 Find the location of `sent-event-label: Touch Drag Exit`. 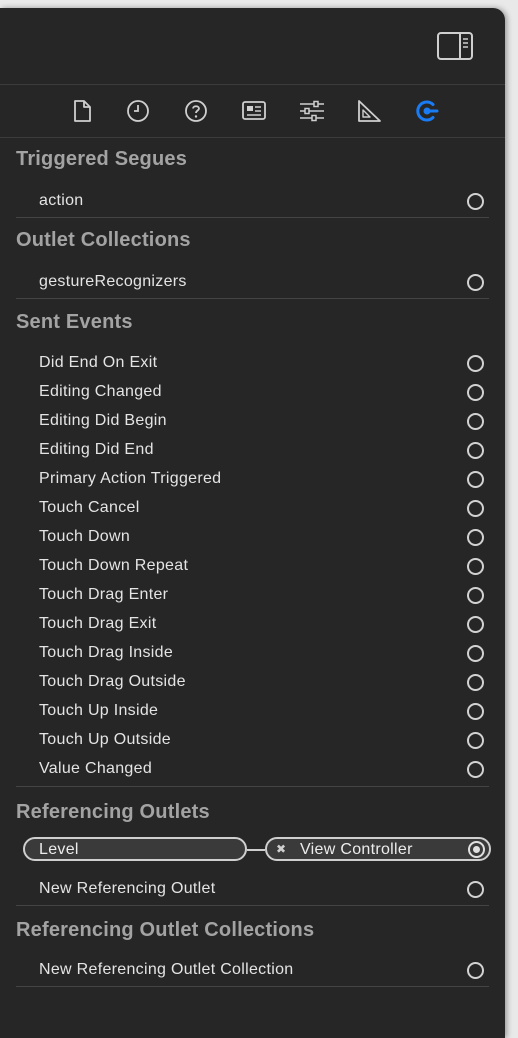

sent-event-label: Touch Drag Exit is located at coordinates (98, 623).